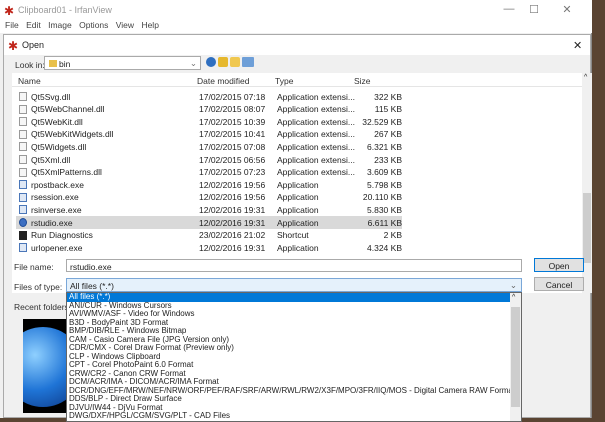 This screenshot has height=422, width=605. I want to click on column-name: Name, so click(29, 81).